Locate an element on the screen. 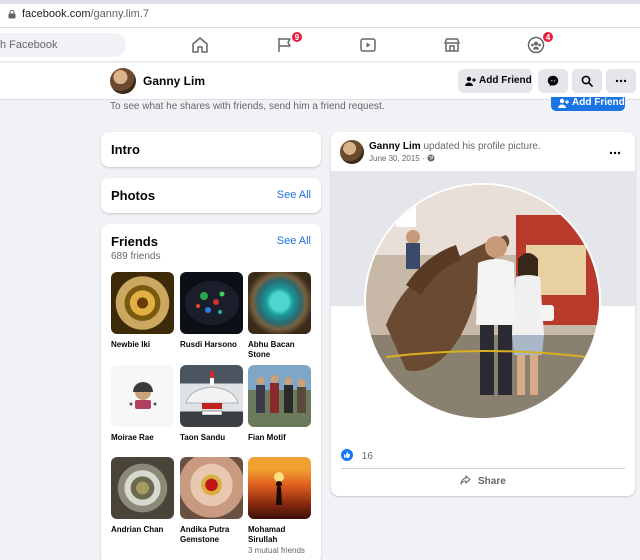 The width and height of the screenshot is (640, 560). magnifier-icon is located at coordinates (587, 81).